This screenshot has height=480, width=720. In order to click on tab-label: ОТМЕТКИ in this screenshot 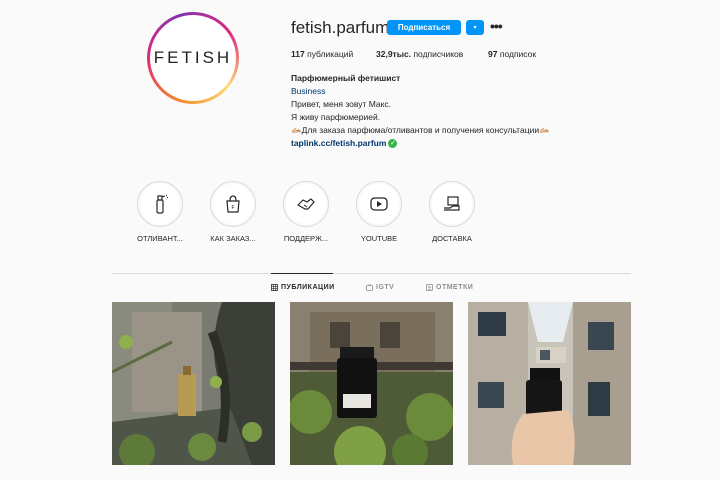, I will do `click(455, 287)`.